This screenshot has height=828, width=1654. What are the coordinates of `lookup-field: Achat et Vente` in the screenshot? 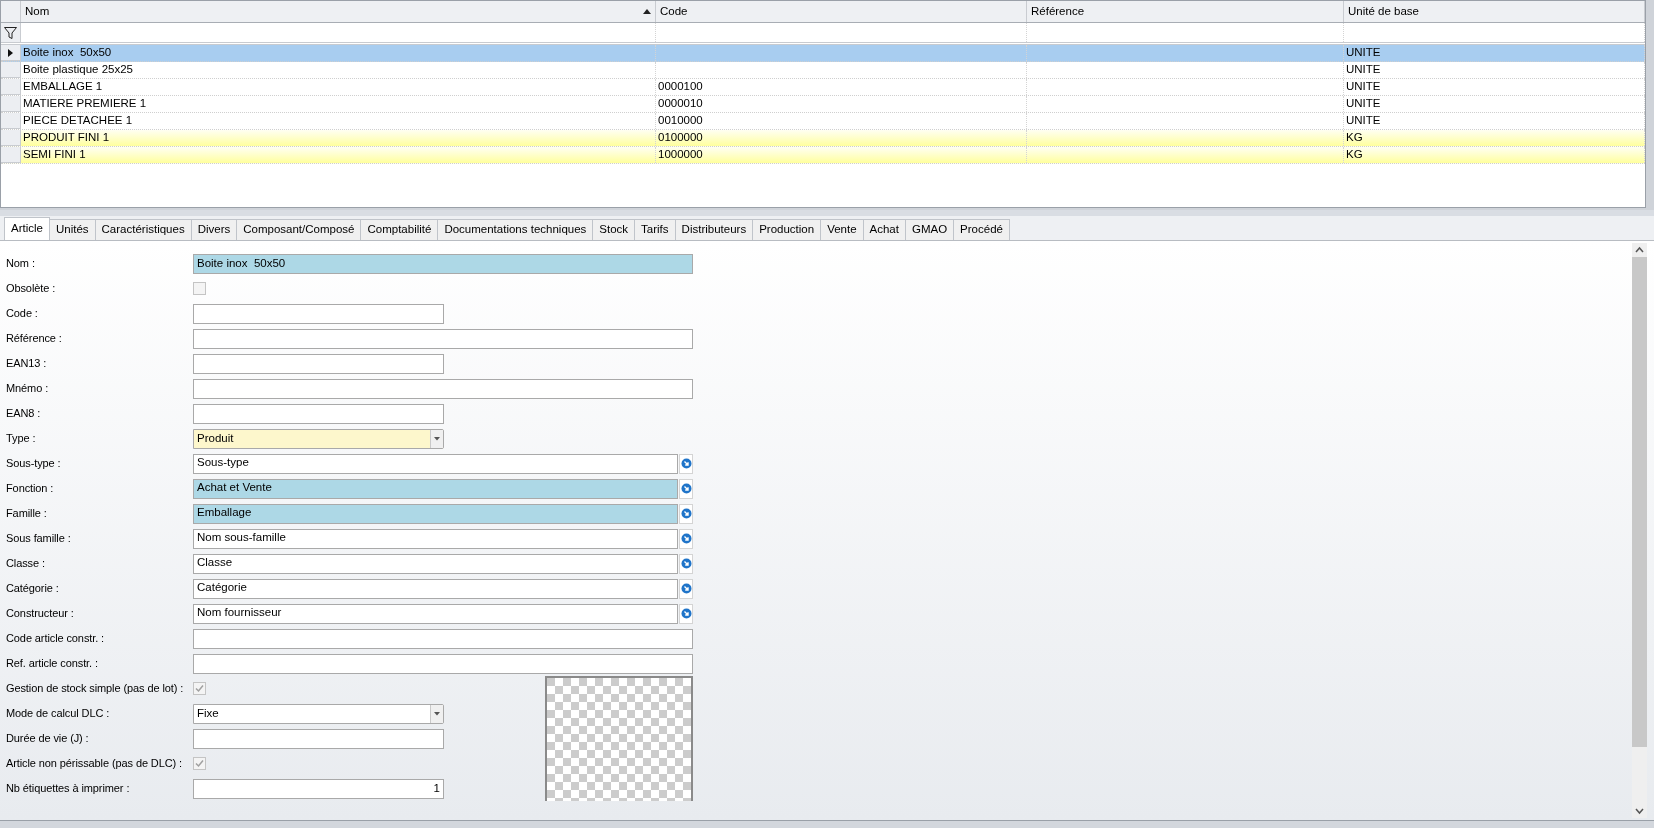 It's located at (435, 488).